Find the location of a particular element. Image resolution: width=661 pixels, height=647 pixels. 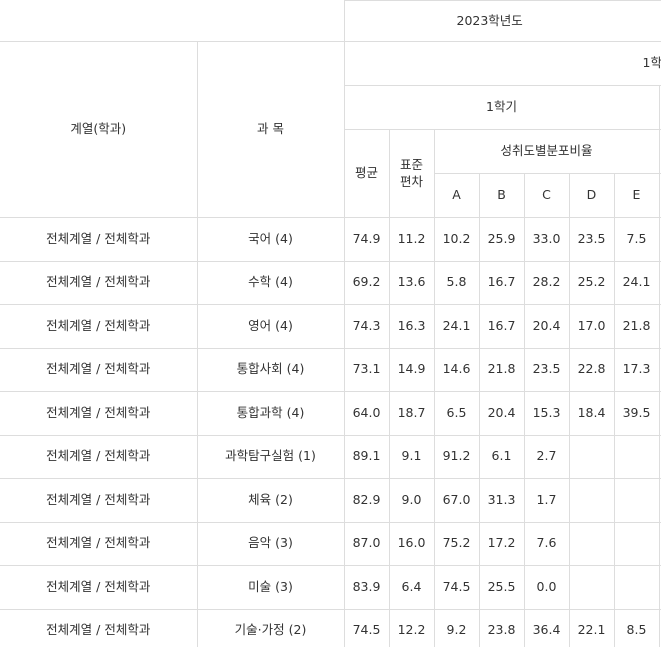

grade-b-cell: 17.2 is located at coordinates (501, 543).